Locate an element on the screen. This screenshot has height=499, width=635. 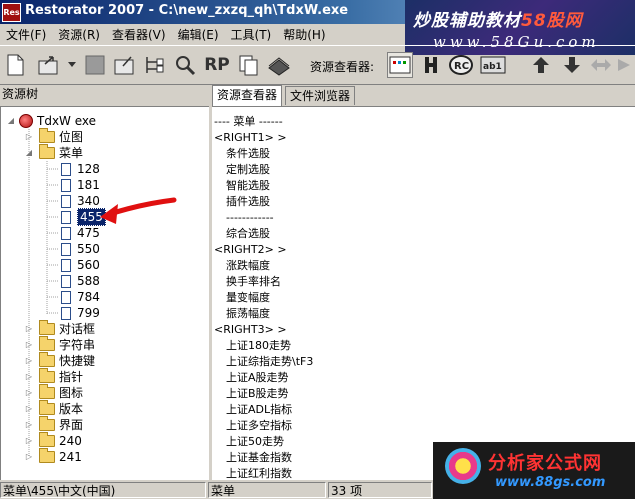
arrow-right-icon is located at coordinates (624, 65).